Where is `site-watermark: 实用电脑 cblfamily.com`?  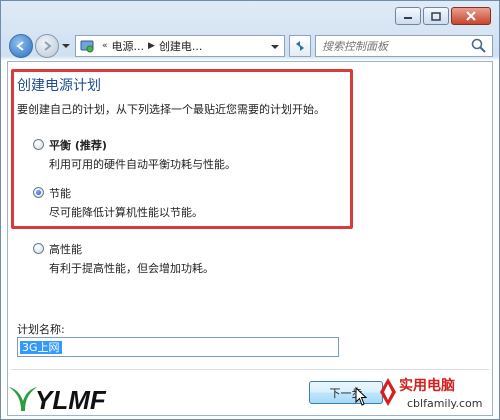
site-watermark: 实用电脑 cblfamily.com is located at coordinates (439, 396).